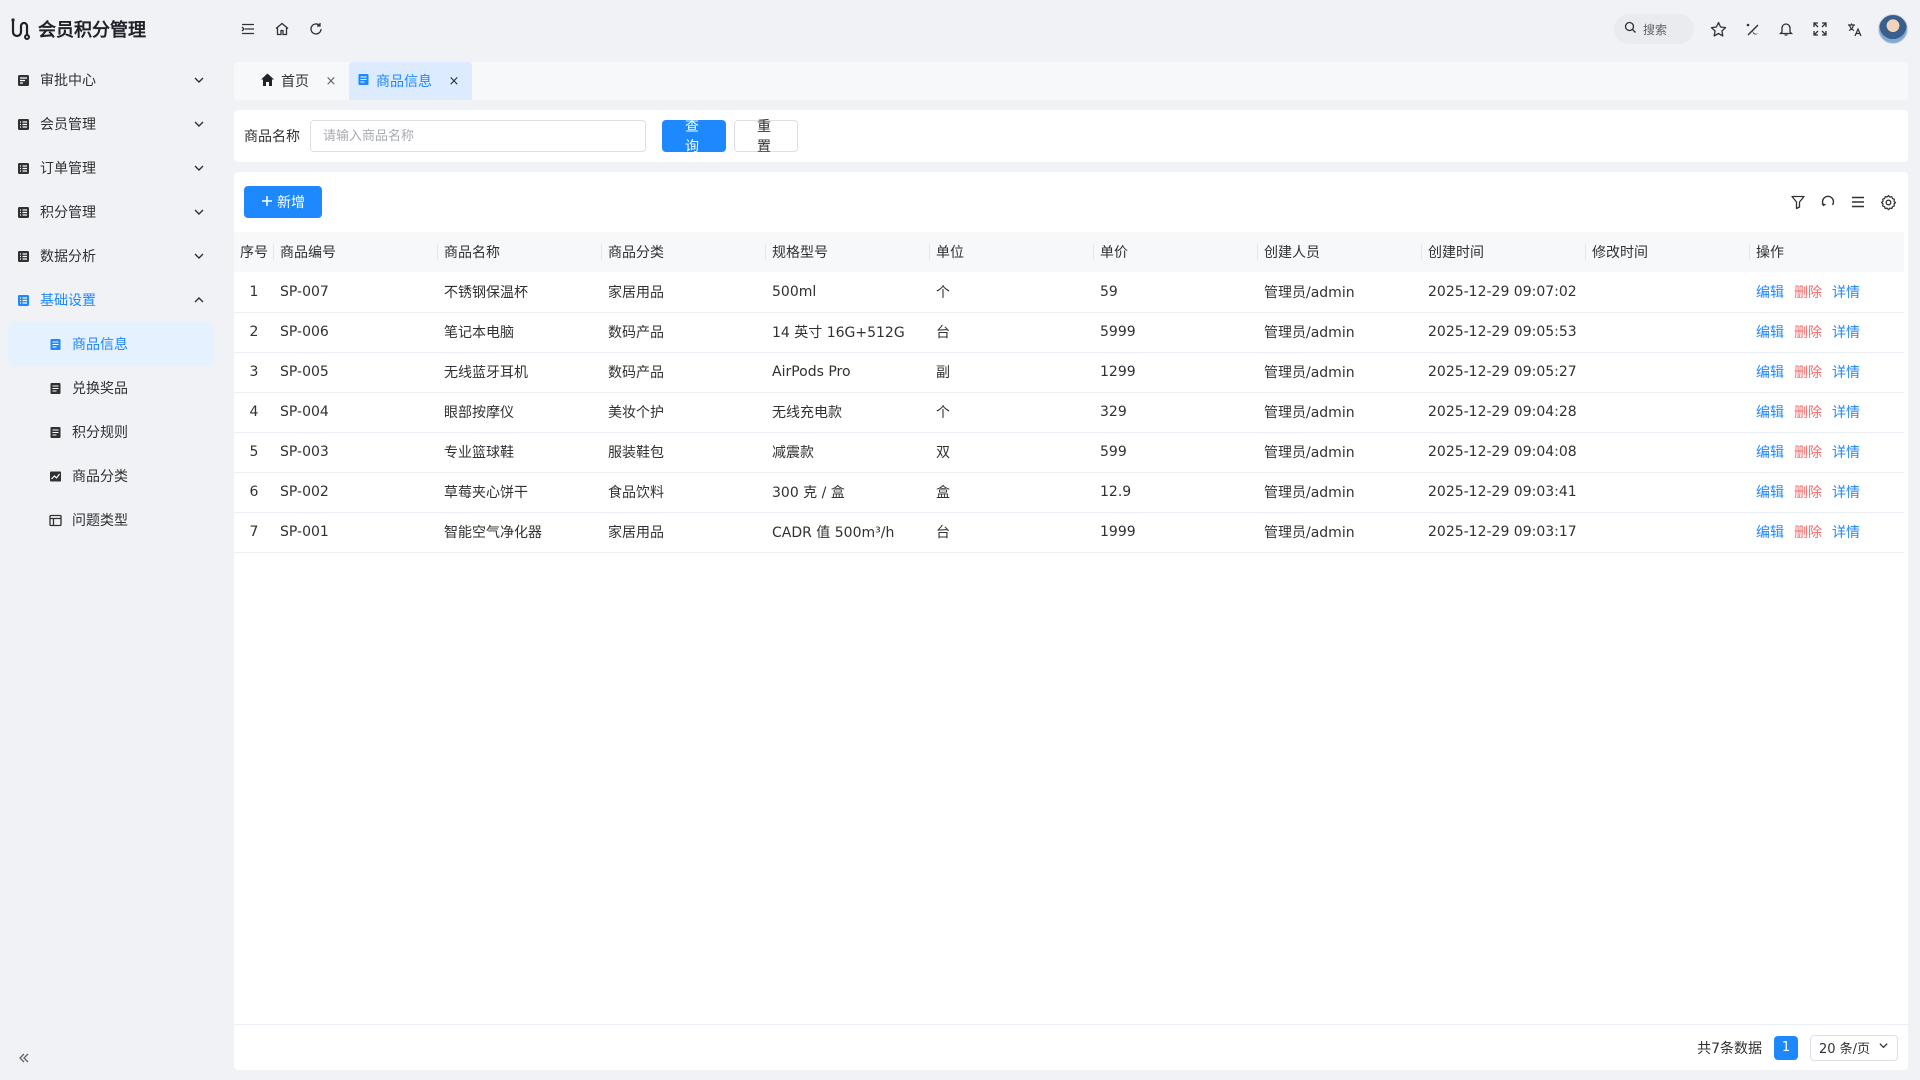 The height and width of the screenshot is (1080, 1920). What do you see at coordinates (1798, 202) in the screenshot?
I see `filter-icon` at bounding box center [1798, 202].